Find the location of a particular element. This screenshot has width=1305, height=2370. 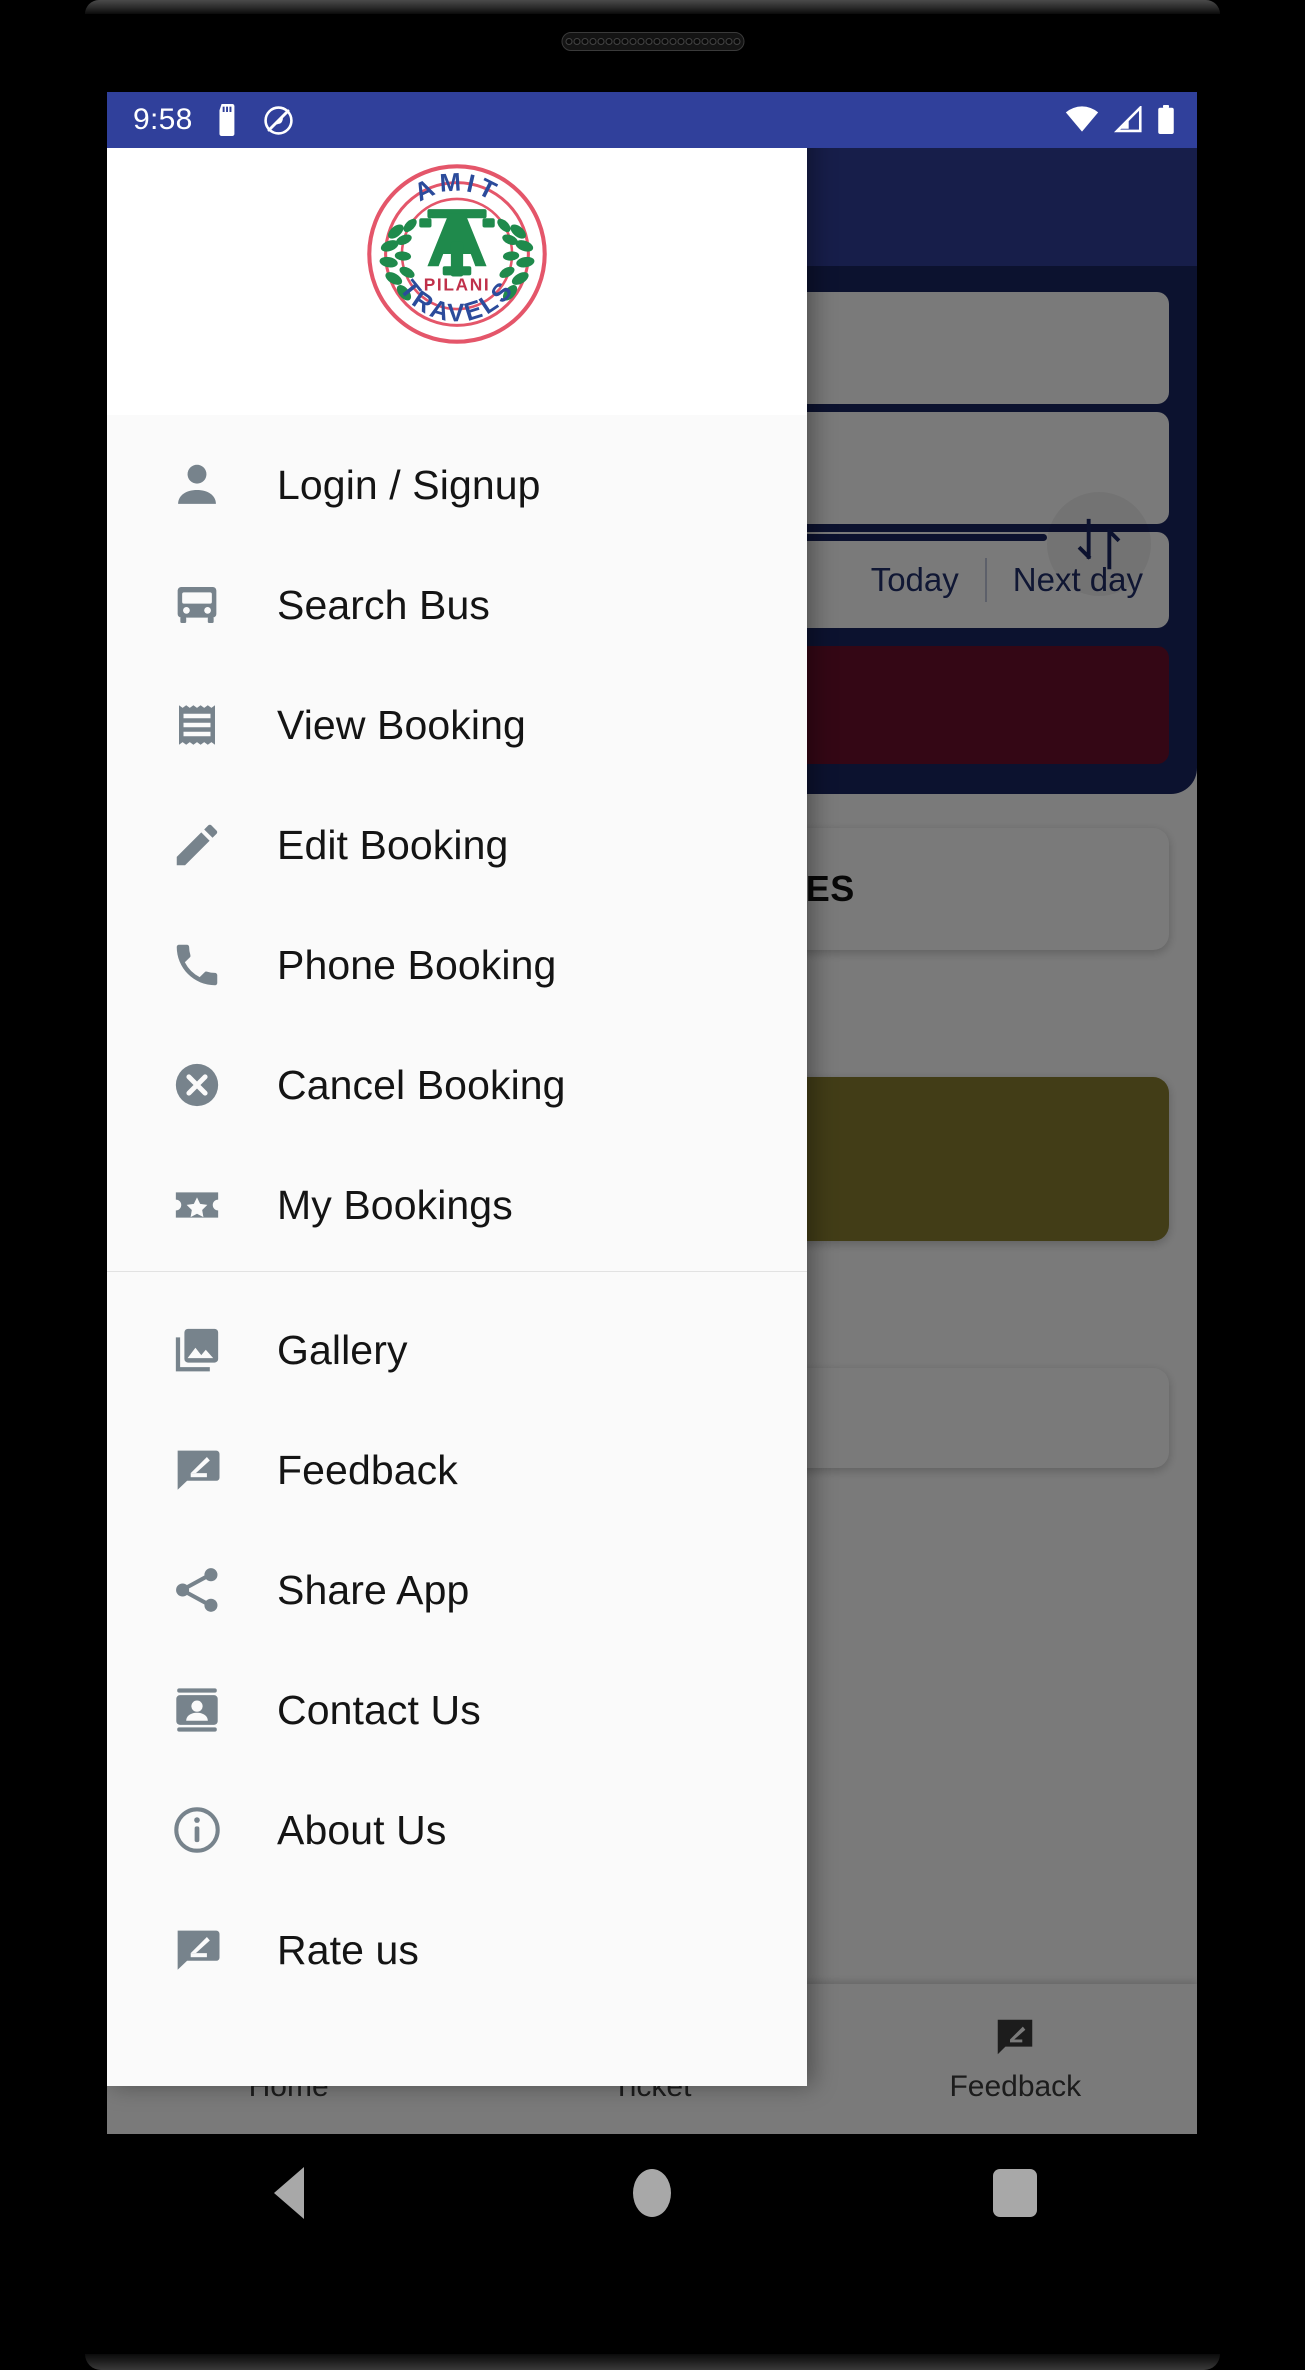

android-navigation-bar is located at coordinates (652, 2193).